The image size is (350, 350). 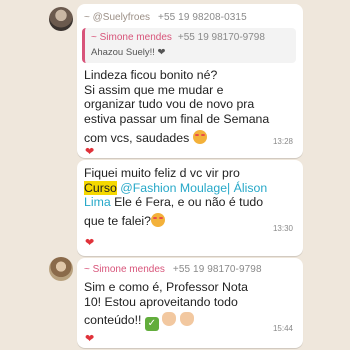 I want to click on message-line: Sim e como é, Professor Nota, so click(x=166, y=287).